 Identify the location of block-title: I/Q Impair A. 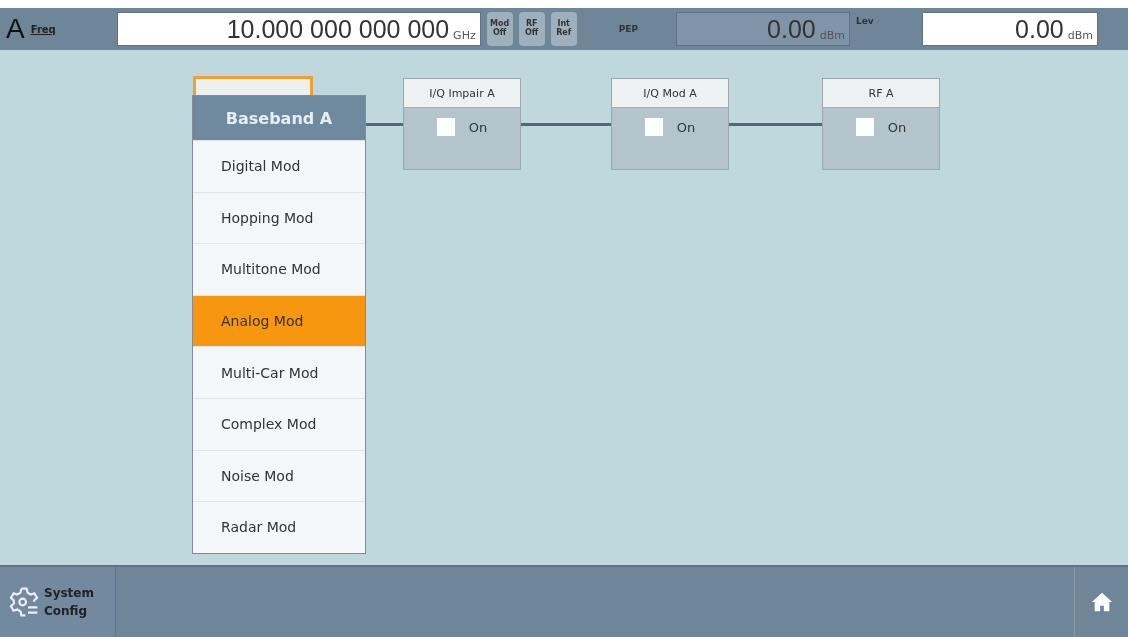
(462, 93).